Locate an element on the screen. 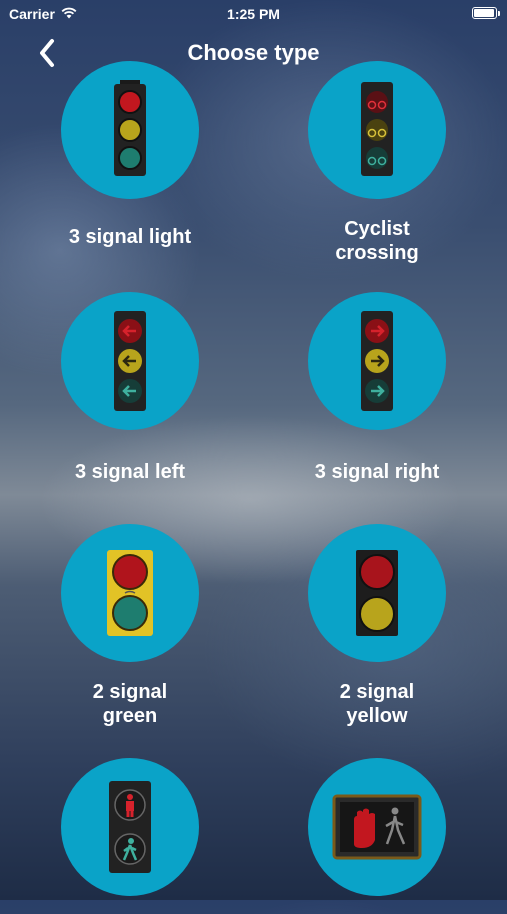 The height and width of the screenshot is (914, 507). traffic-light-right-arrow-icon is located at coordinates (377, 361).